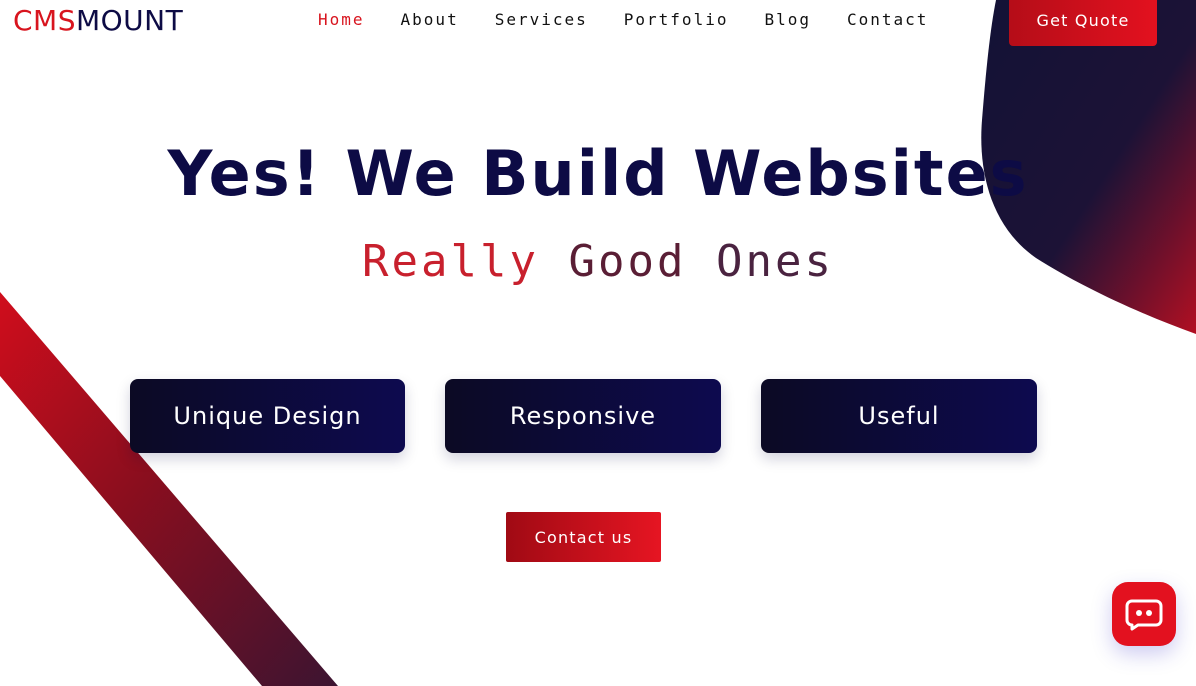 This screenshot has width=1196, height=686. I want to click on subtitle-word-good: Good, so click(627, 261).